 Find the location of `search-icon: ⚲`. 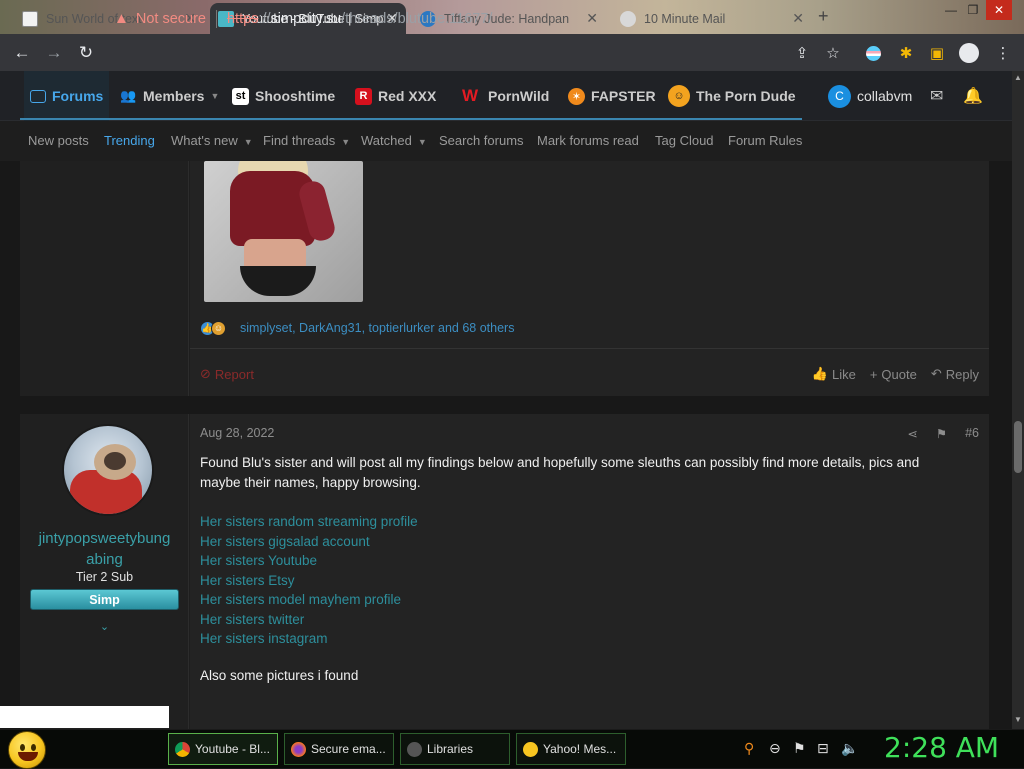

search-icon: ⚲ is located at coordinates (749, 748).